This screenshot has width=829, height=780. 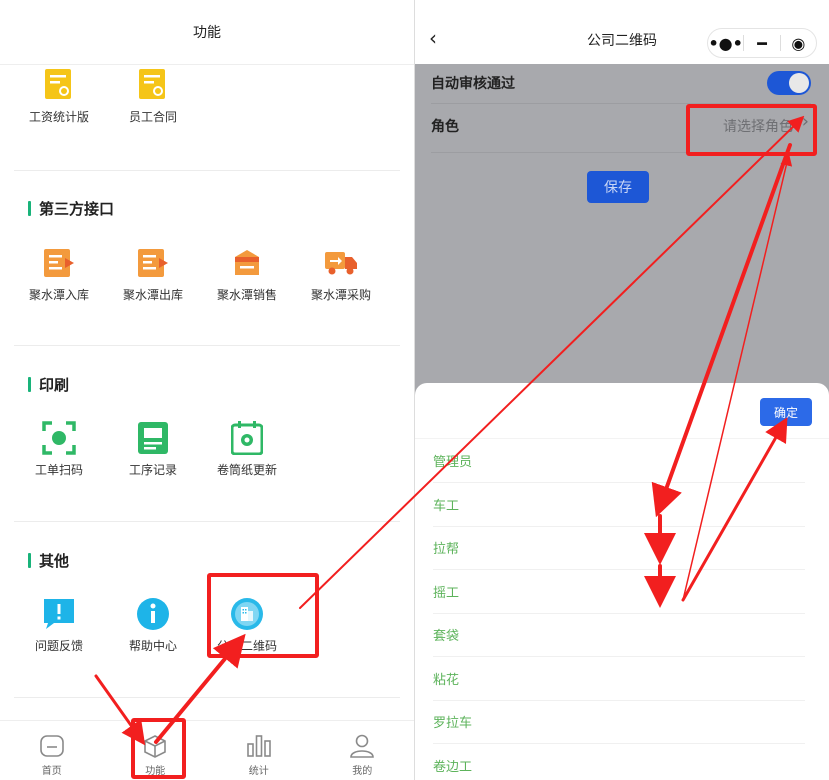 What do you see at coordinates (789, 83) in the screenshot?
I see `auto-approve-switch` at bounding box center [789, 83].